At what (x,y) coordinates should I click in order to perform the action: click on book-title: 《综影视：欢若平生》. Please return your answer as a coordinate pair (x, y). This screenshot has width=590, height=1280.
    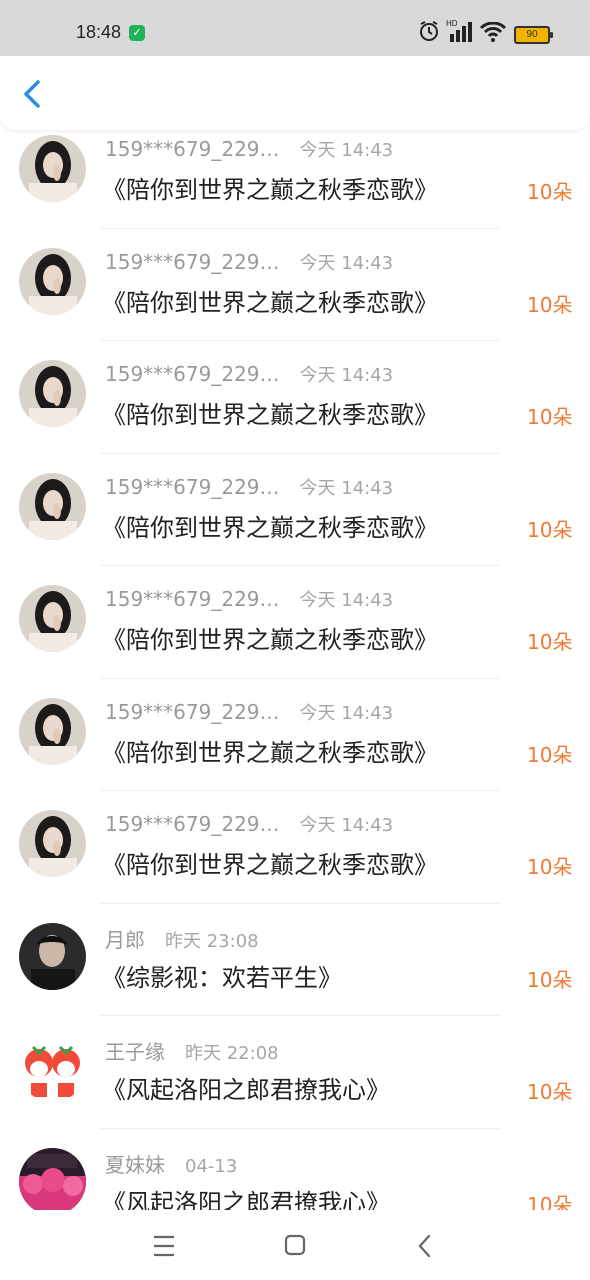
    Looking at the image, I should click on (222, 975).